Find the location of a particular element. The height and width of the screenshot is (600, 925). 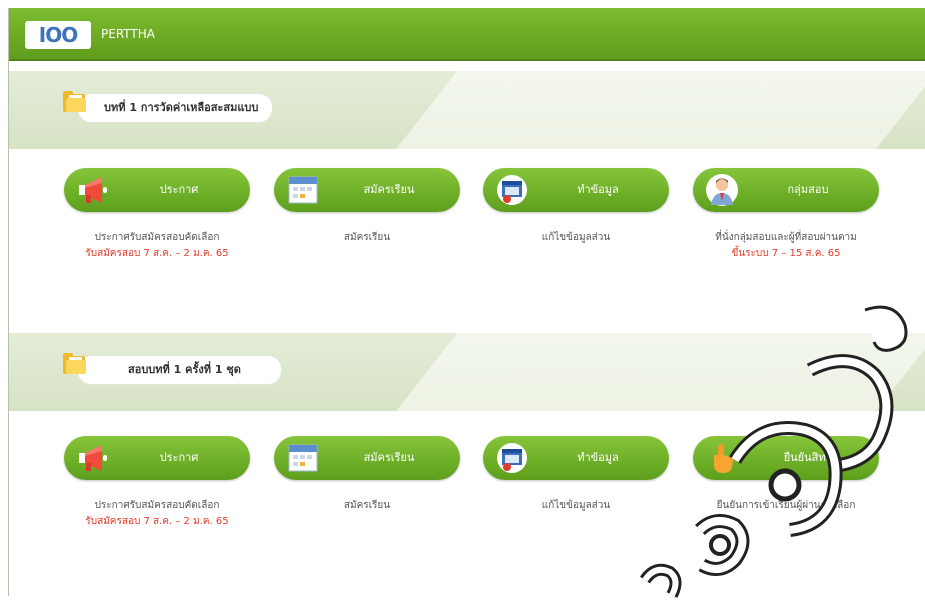

exam-group-button-label: กลุ่มสอบ is located at coordinates (808, 189).